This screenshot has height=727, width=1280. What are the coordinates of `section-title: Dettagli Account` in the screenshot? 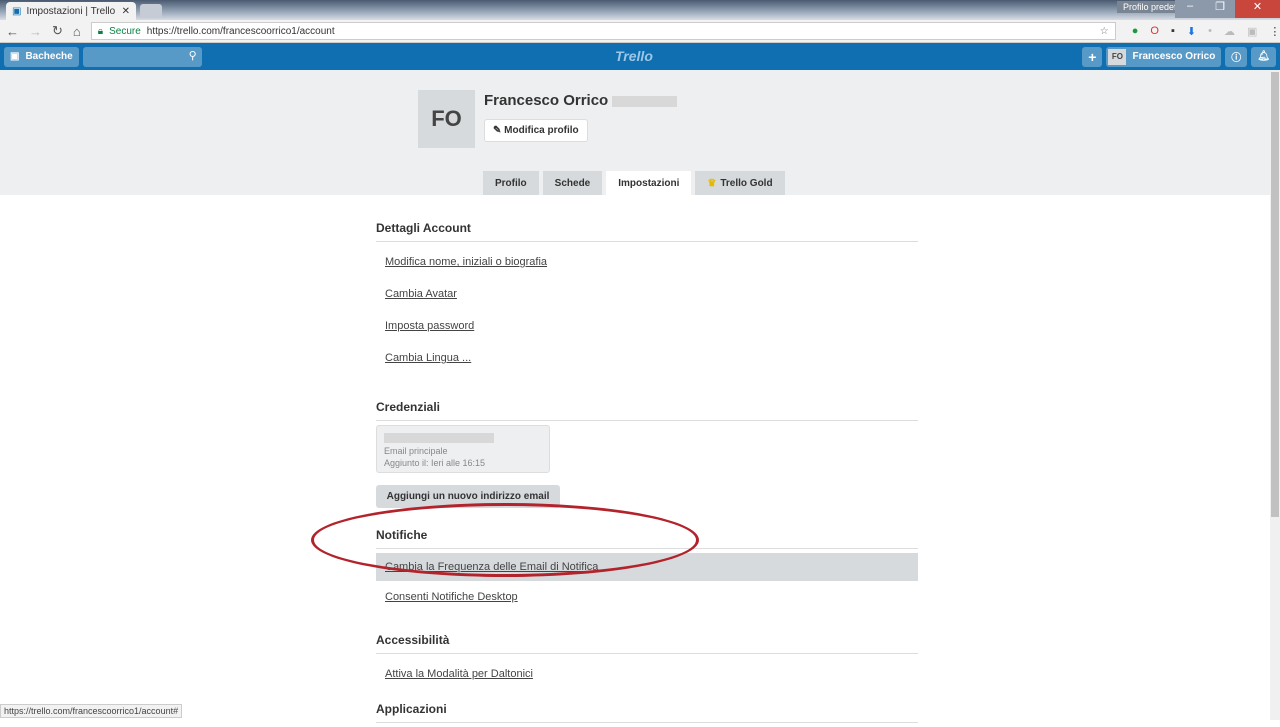 It's located at (647, 231).